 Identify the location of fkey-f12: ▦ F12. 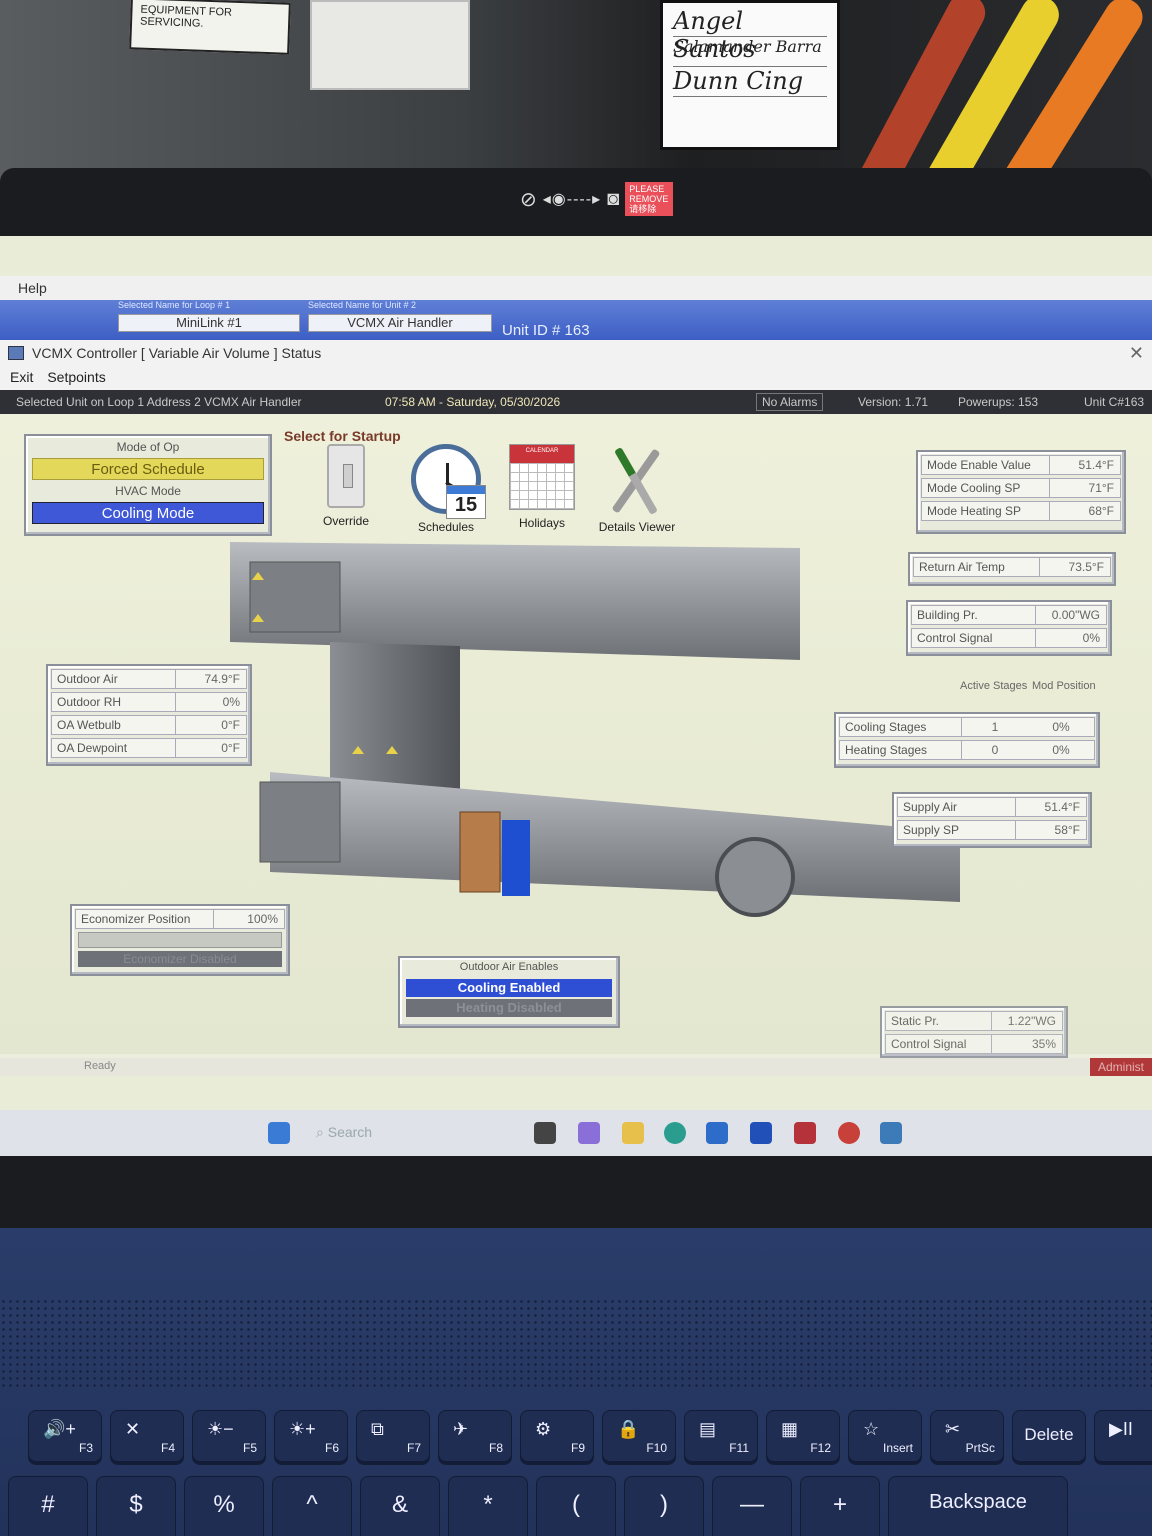
(803, 1436).